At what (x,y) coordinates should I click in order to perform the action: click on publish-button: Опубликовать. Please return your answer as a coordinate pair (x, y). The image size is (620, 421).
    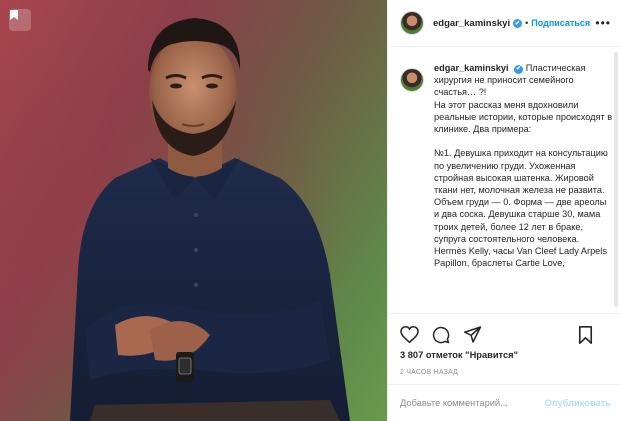
    Looking at the image, I should click on (578, 403).